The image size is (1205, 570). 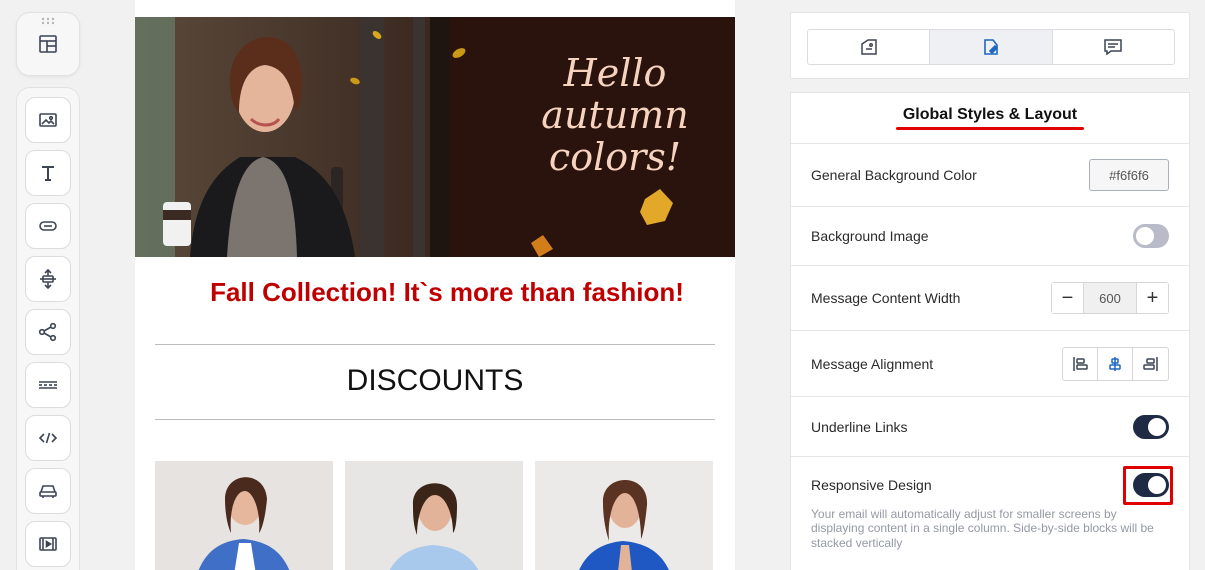 I want to click on content-width-stepper: − 600 +, so click(x=1110, y=298).